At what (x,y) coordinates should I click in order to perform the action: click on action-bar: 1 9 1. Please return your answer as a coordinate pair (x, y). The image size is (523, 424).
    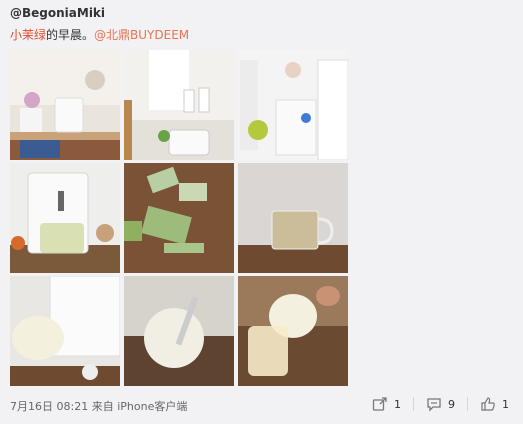
    Looking at the image, I should click on (440, 404).